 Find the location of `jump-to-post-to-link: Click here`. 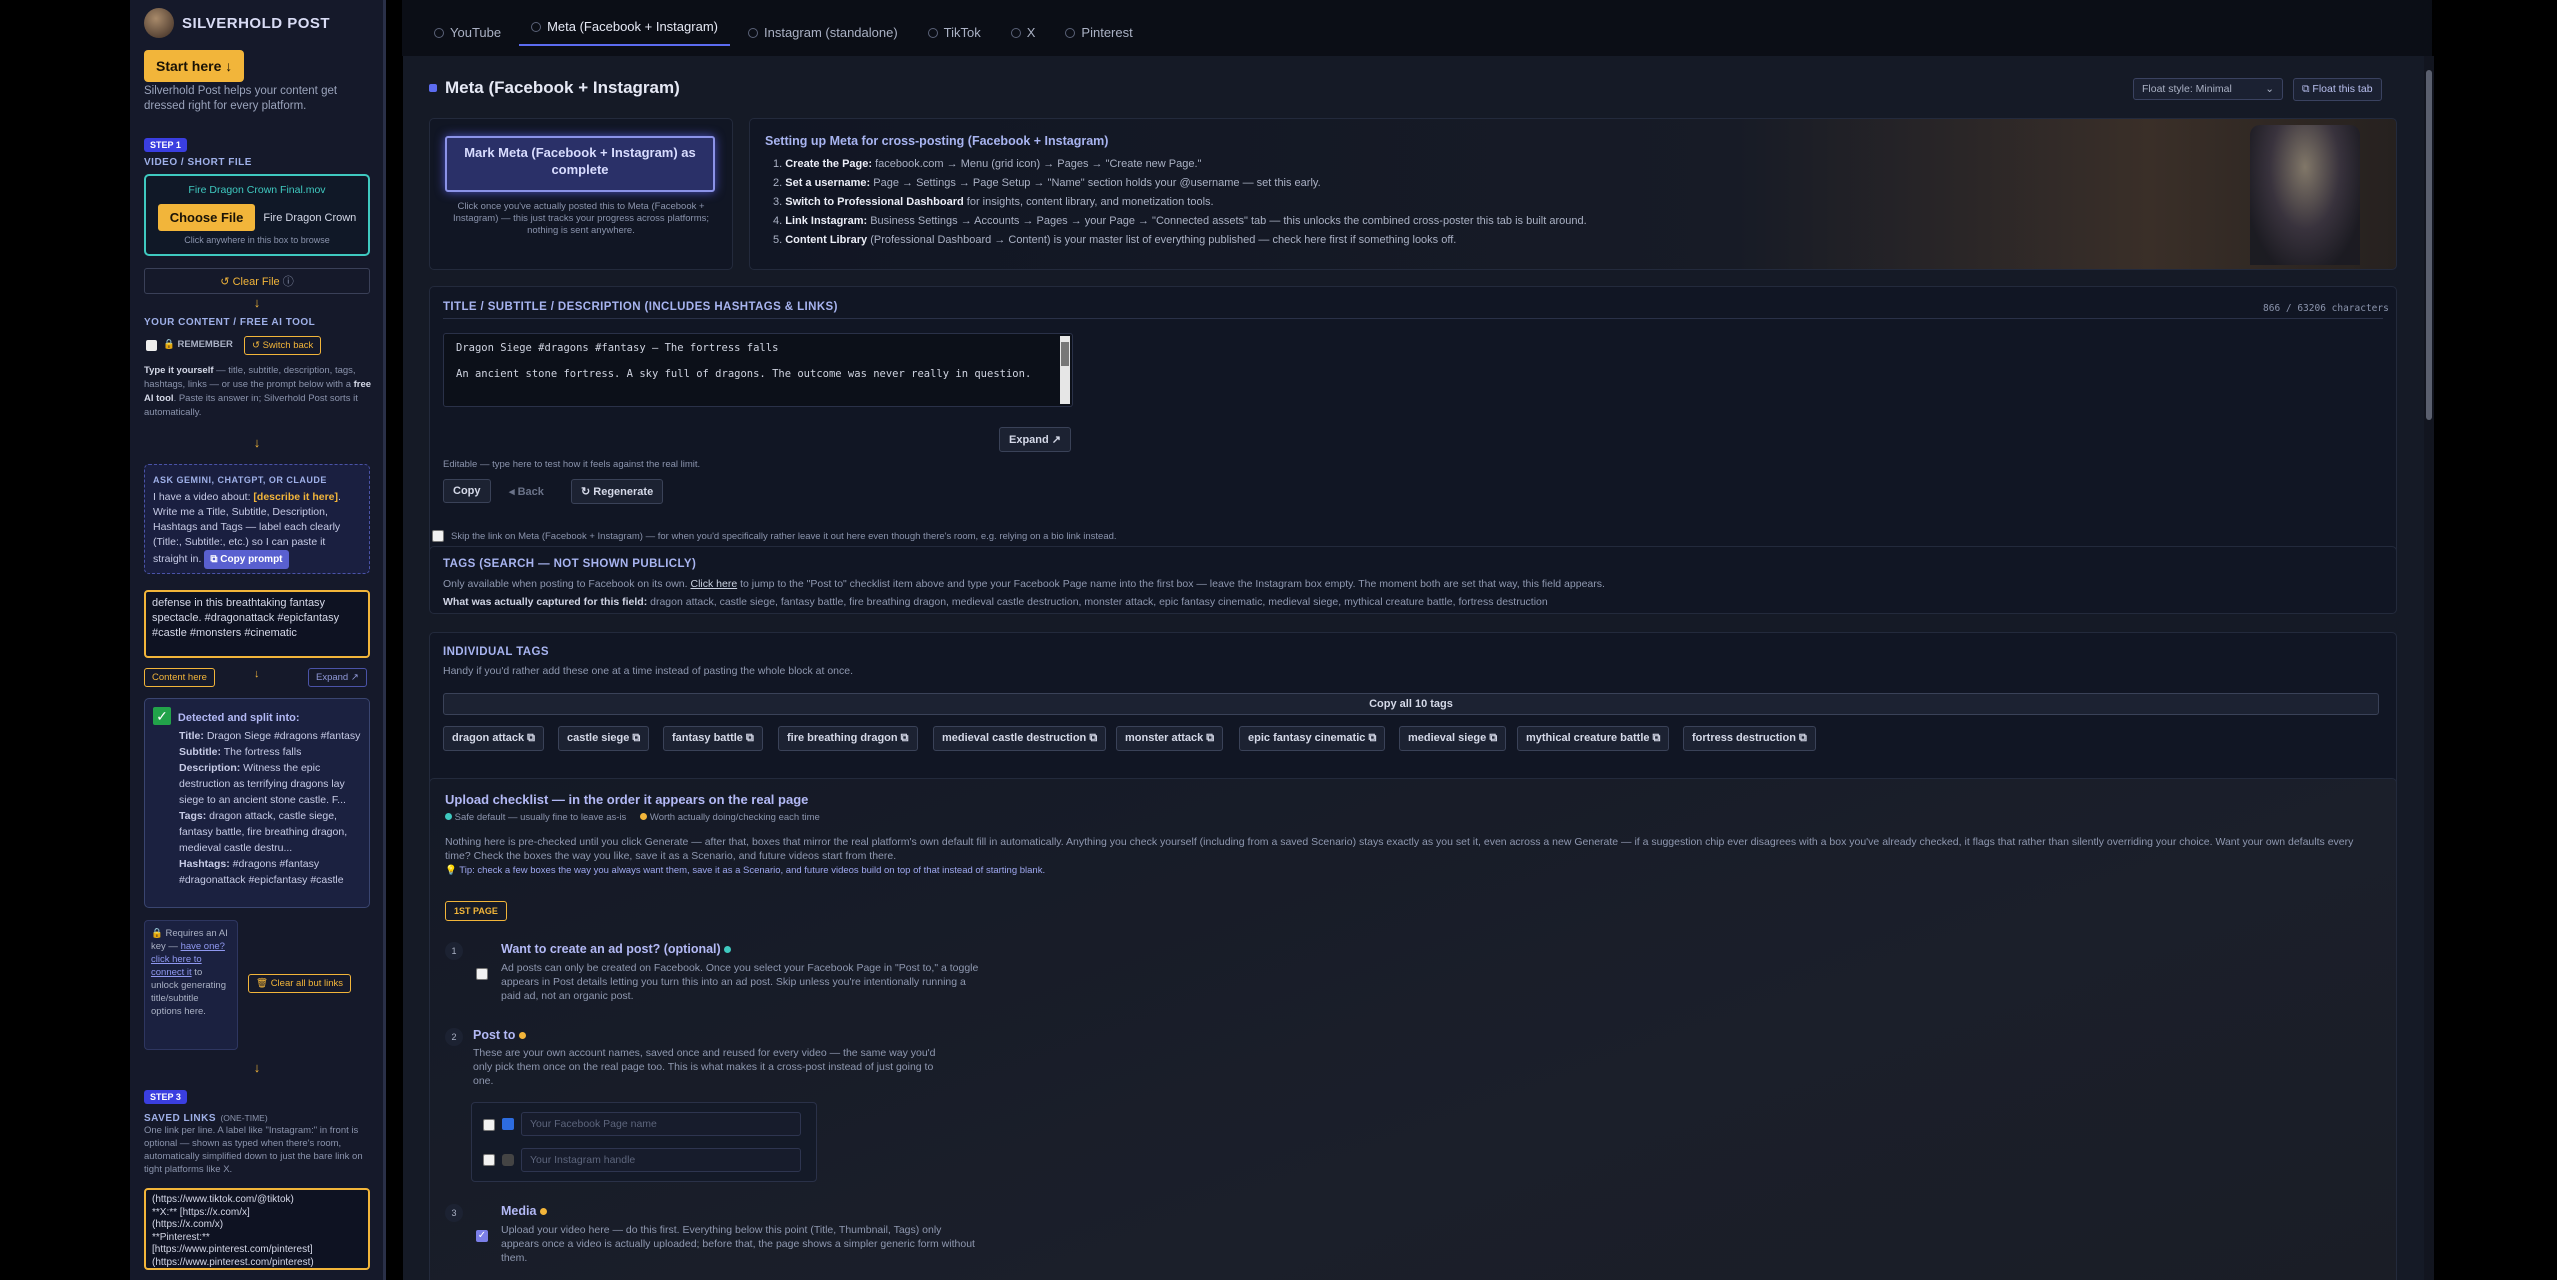

jump-to-post-to-link: Click here is located at coordinates (713, 584).